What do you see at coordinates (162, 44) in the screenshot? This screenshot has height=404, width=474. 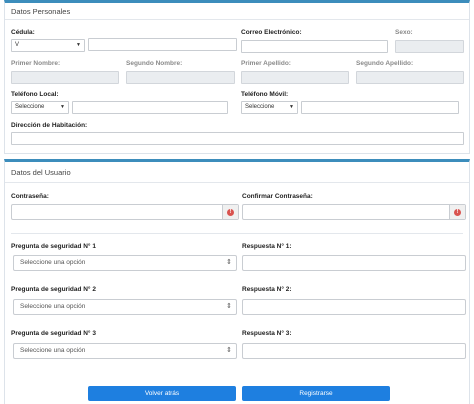 I see `cedula-input` at bounding box center [162, 44].